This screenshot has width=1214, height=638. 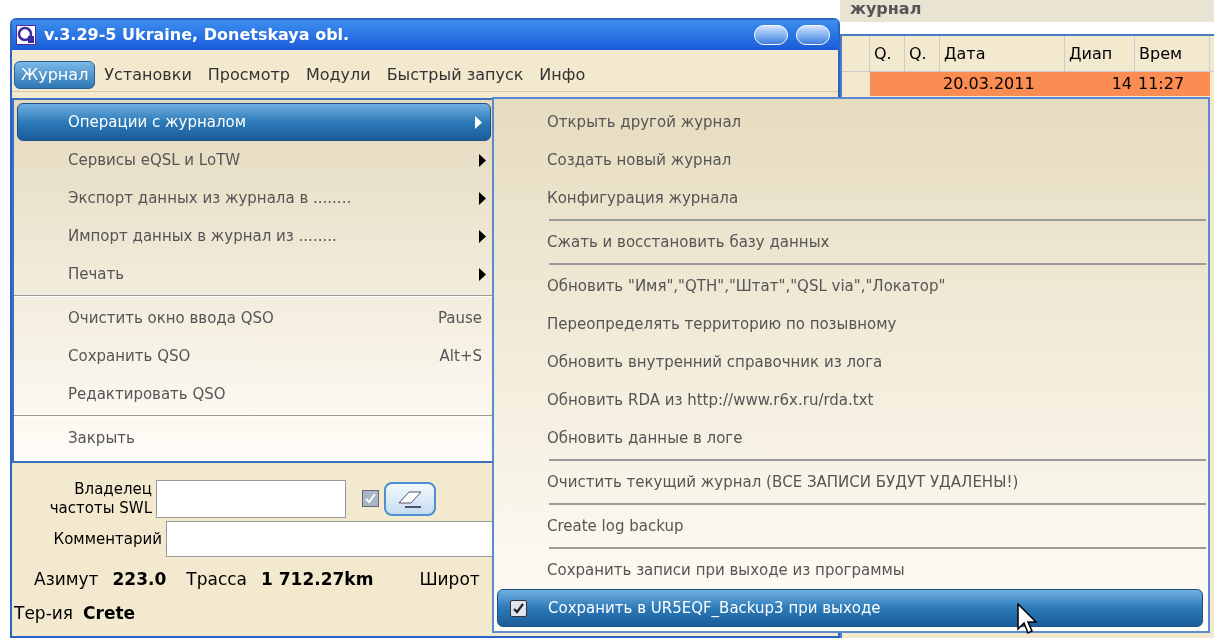 What do you see at coordinates (317, 579) in the screenshot?
I see `info-value: 1 712.27km` at bounding box center [317, 579].